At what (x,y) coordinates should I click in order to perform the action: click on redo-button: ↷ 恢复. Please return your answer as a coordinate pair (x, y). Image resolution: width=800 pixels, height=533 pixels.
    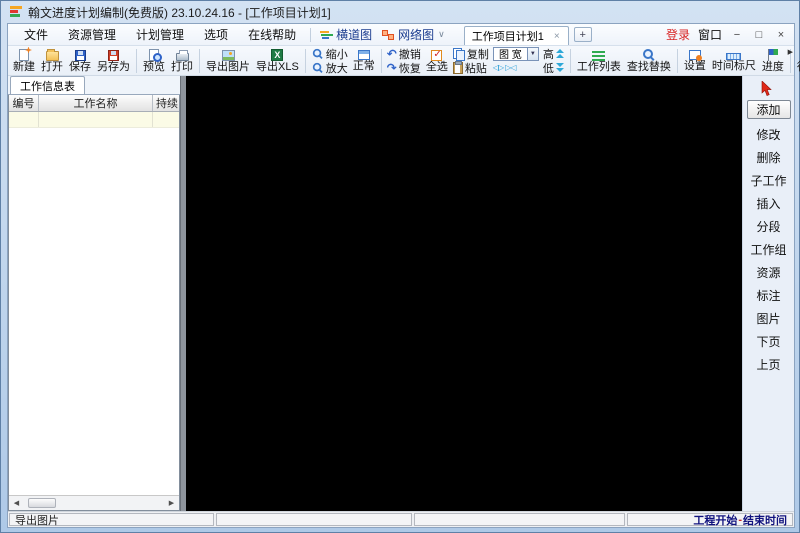
    Looking at the image, I should click on (403, 67).